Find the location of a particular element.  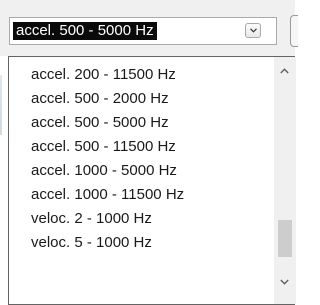

combobox-selected-value: accel. 500 - 5000 Hz is located at coordinates (85, 31).